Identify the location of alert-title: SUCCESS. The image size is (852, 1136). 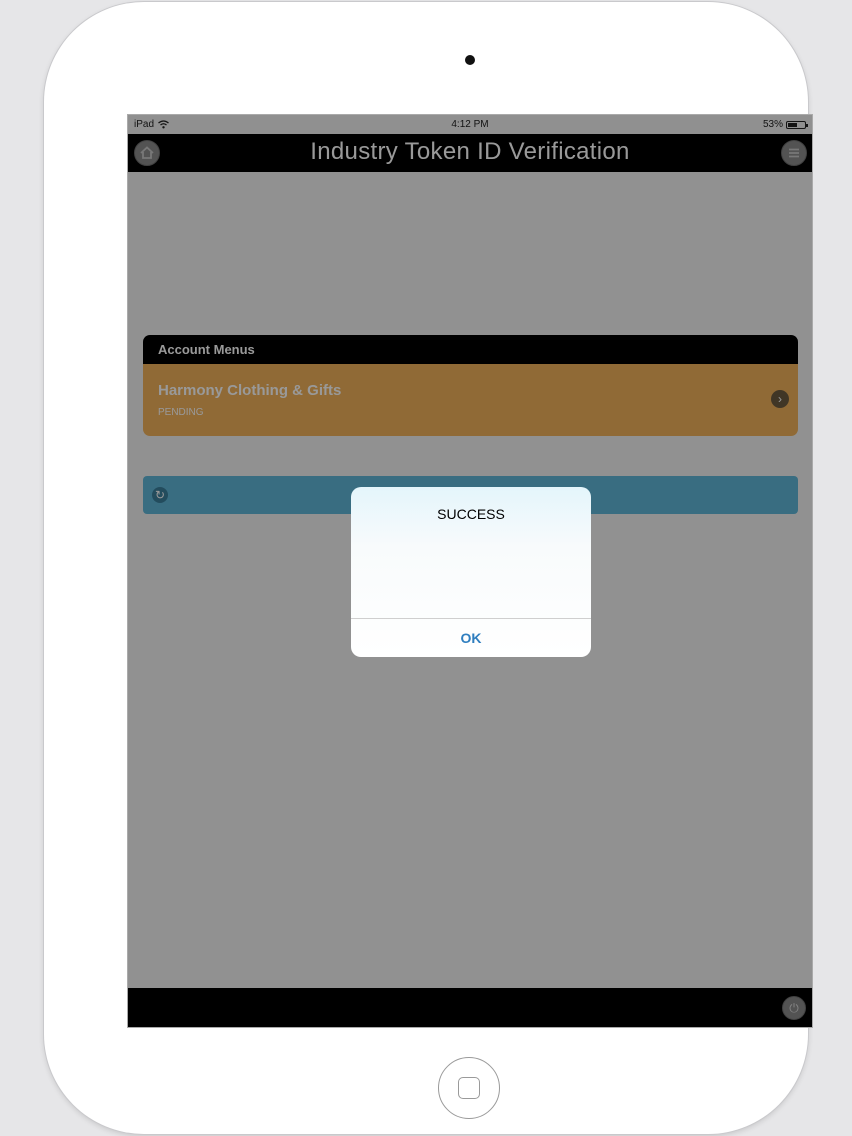
(471, 514).